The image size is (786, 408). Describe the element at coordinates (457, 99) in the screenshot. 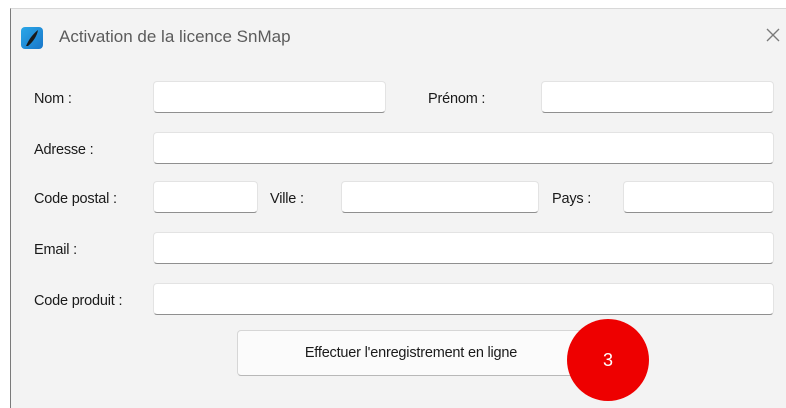

I see `prenom-label: Prénom :` at that location.